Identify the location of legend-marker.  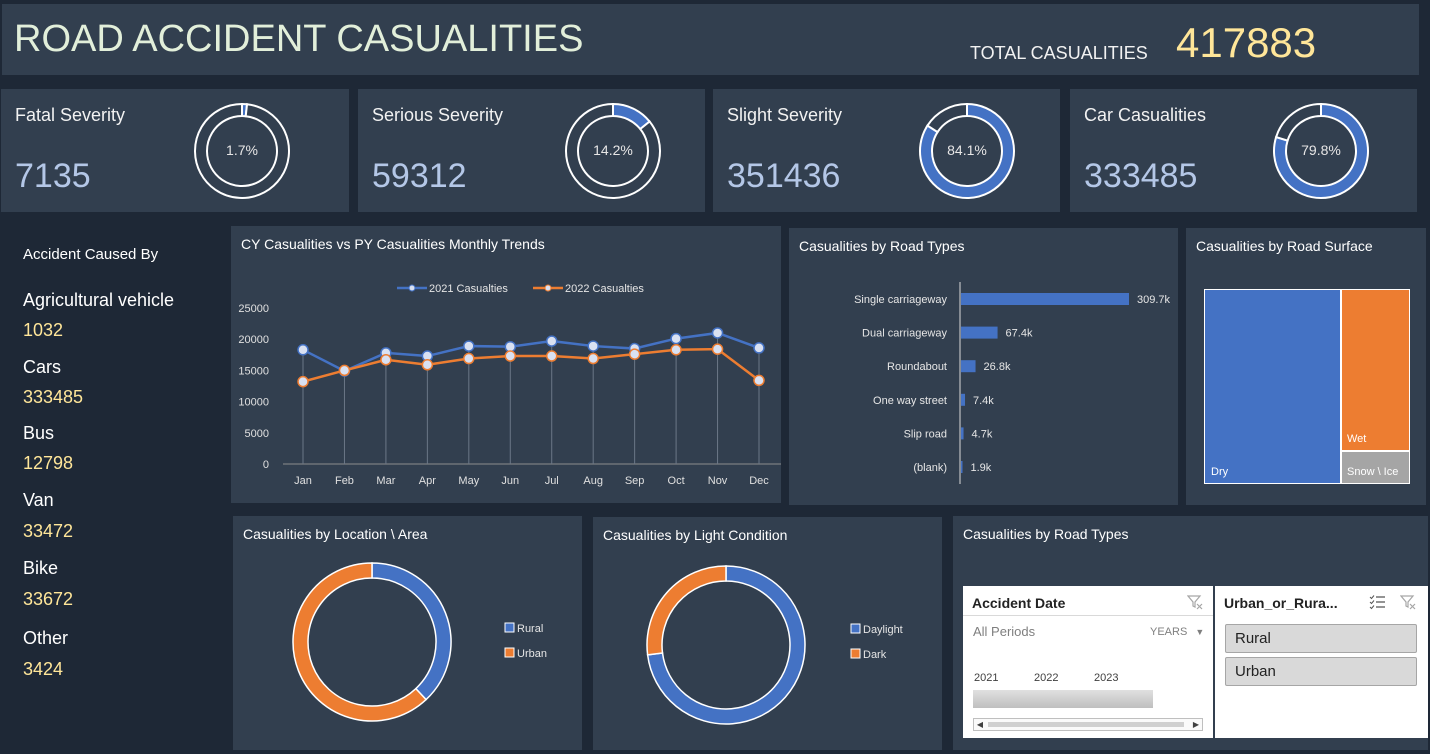
(412, 288).